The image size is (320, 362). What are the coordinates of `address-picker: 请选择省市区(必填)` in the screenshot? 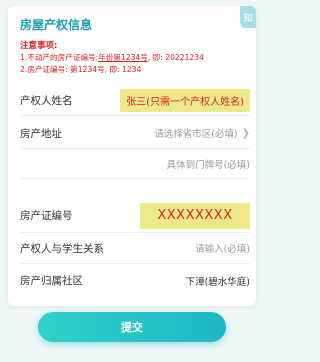 It's located at (195, 133).